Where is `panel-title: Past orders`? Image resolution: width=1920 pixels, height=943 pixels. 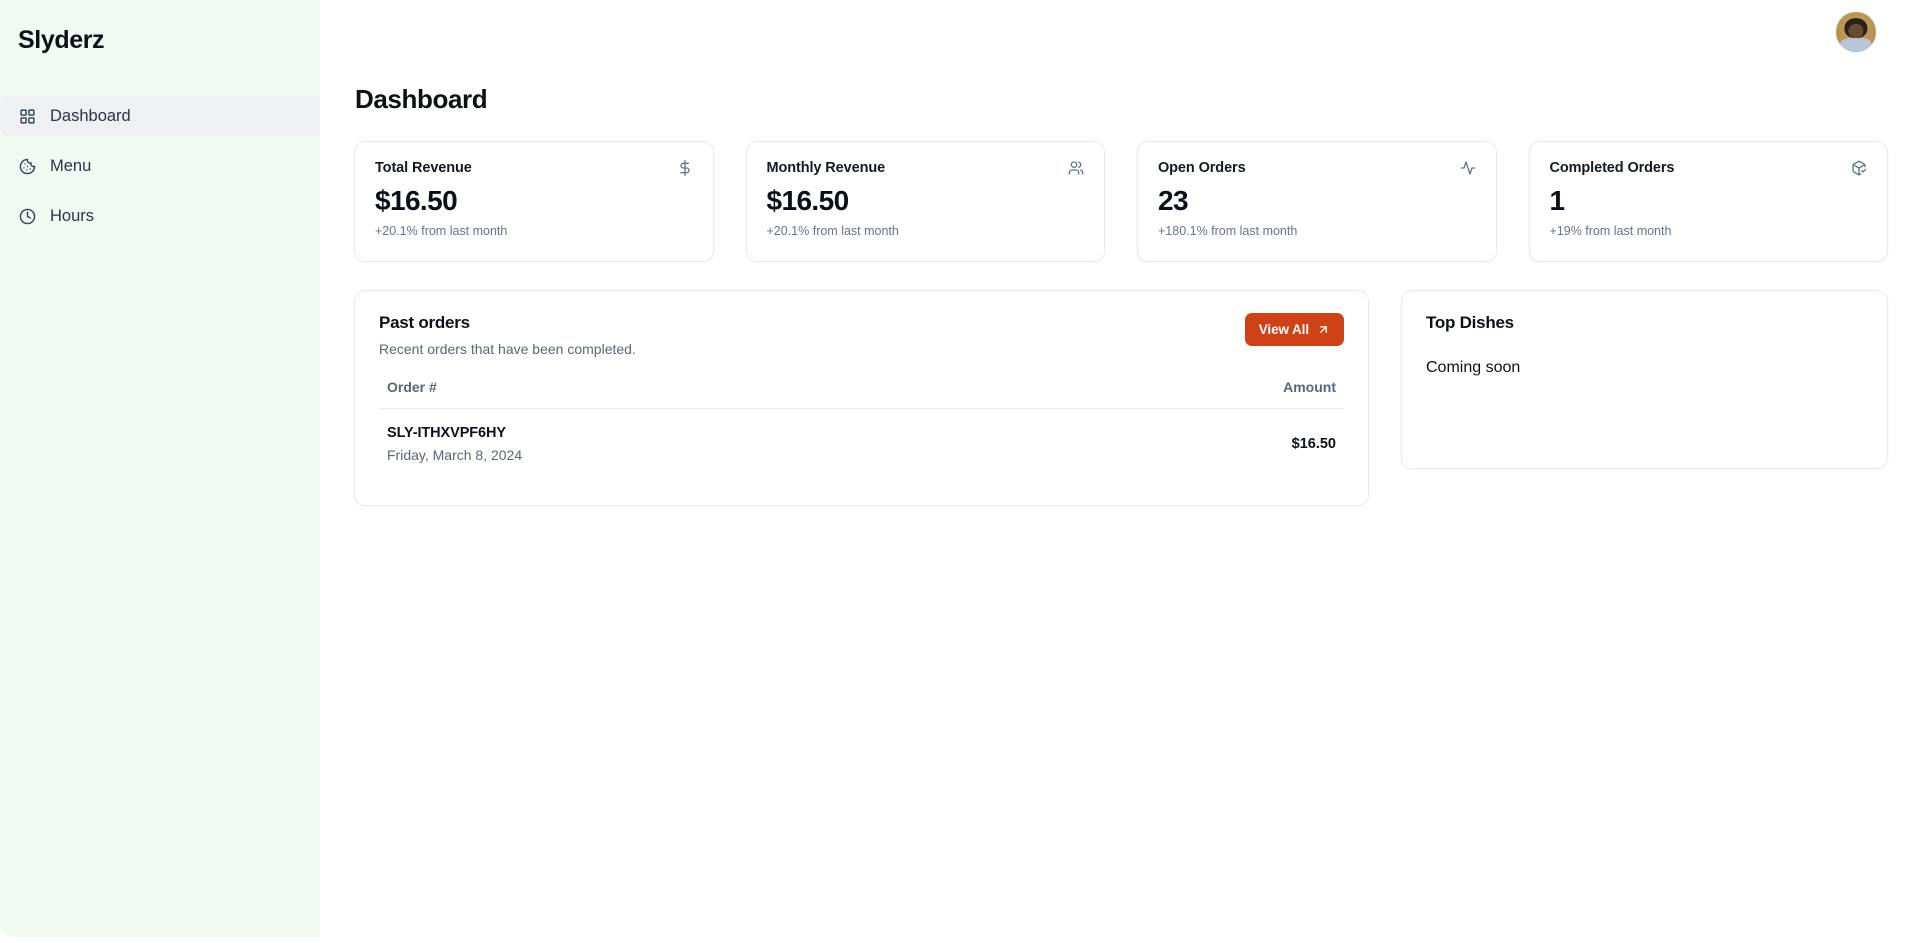 panel-title: Past orders is located at coordinates (424, 322).